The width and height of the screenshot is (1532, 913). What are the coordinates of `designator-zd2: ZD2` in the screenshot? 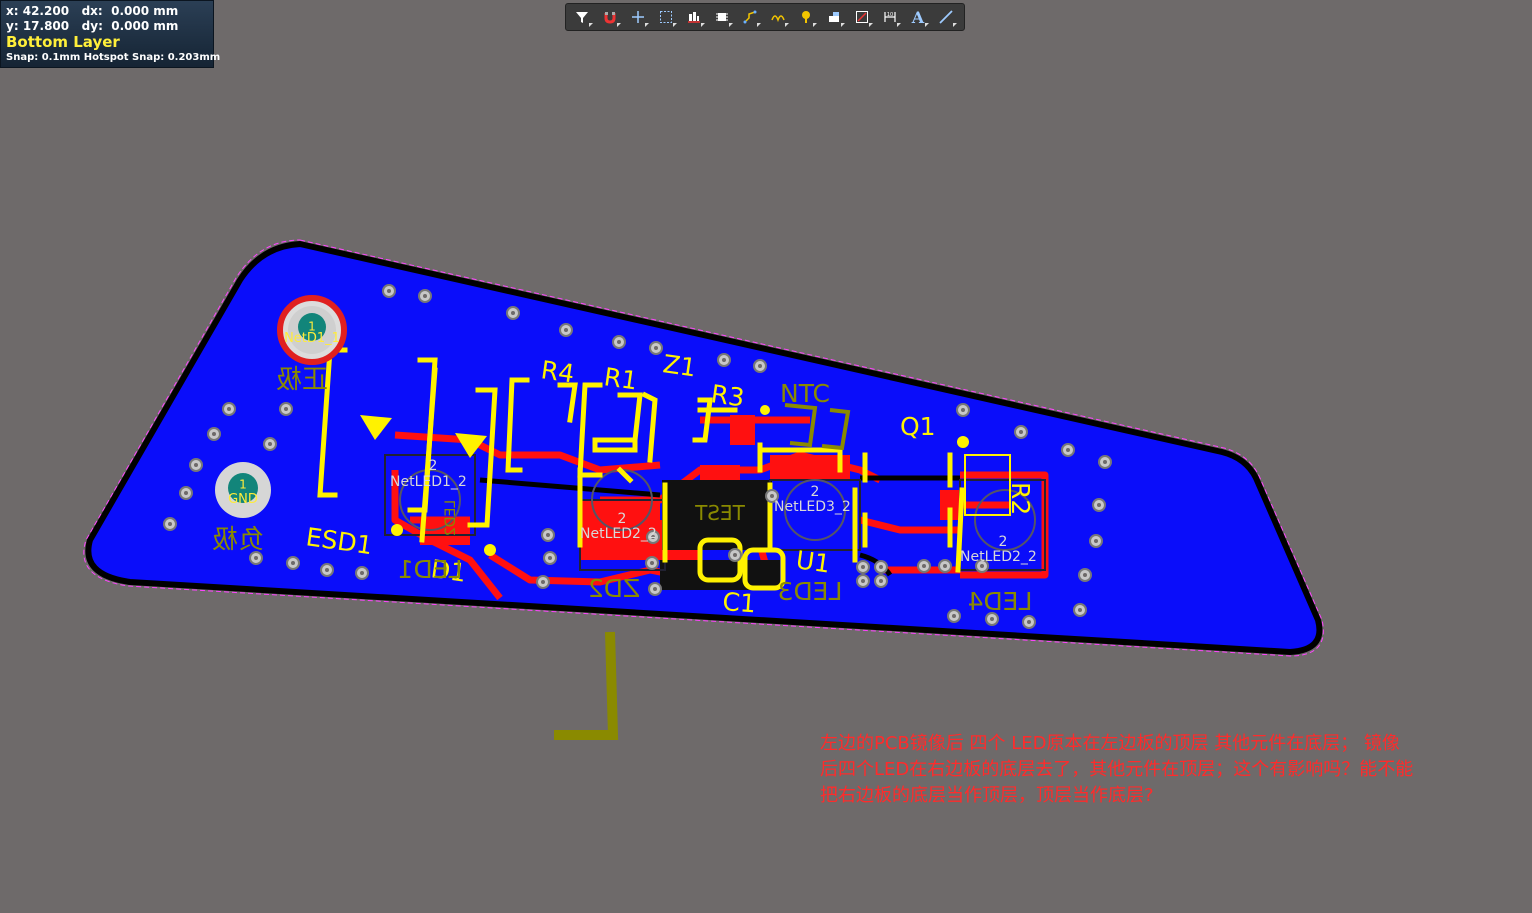 It's located at (614, 588).